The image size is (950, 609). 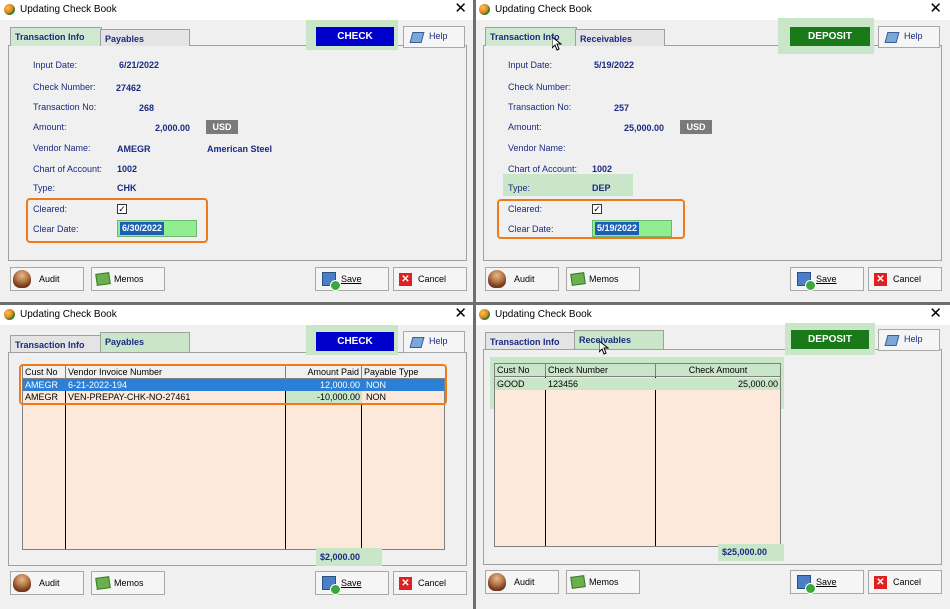 I want to click on rows-callout, so click(x=233, y=384).